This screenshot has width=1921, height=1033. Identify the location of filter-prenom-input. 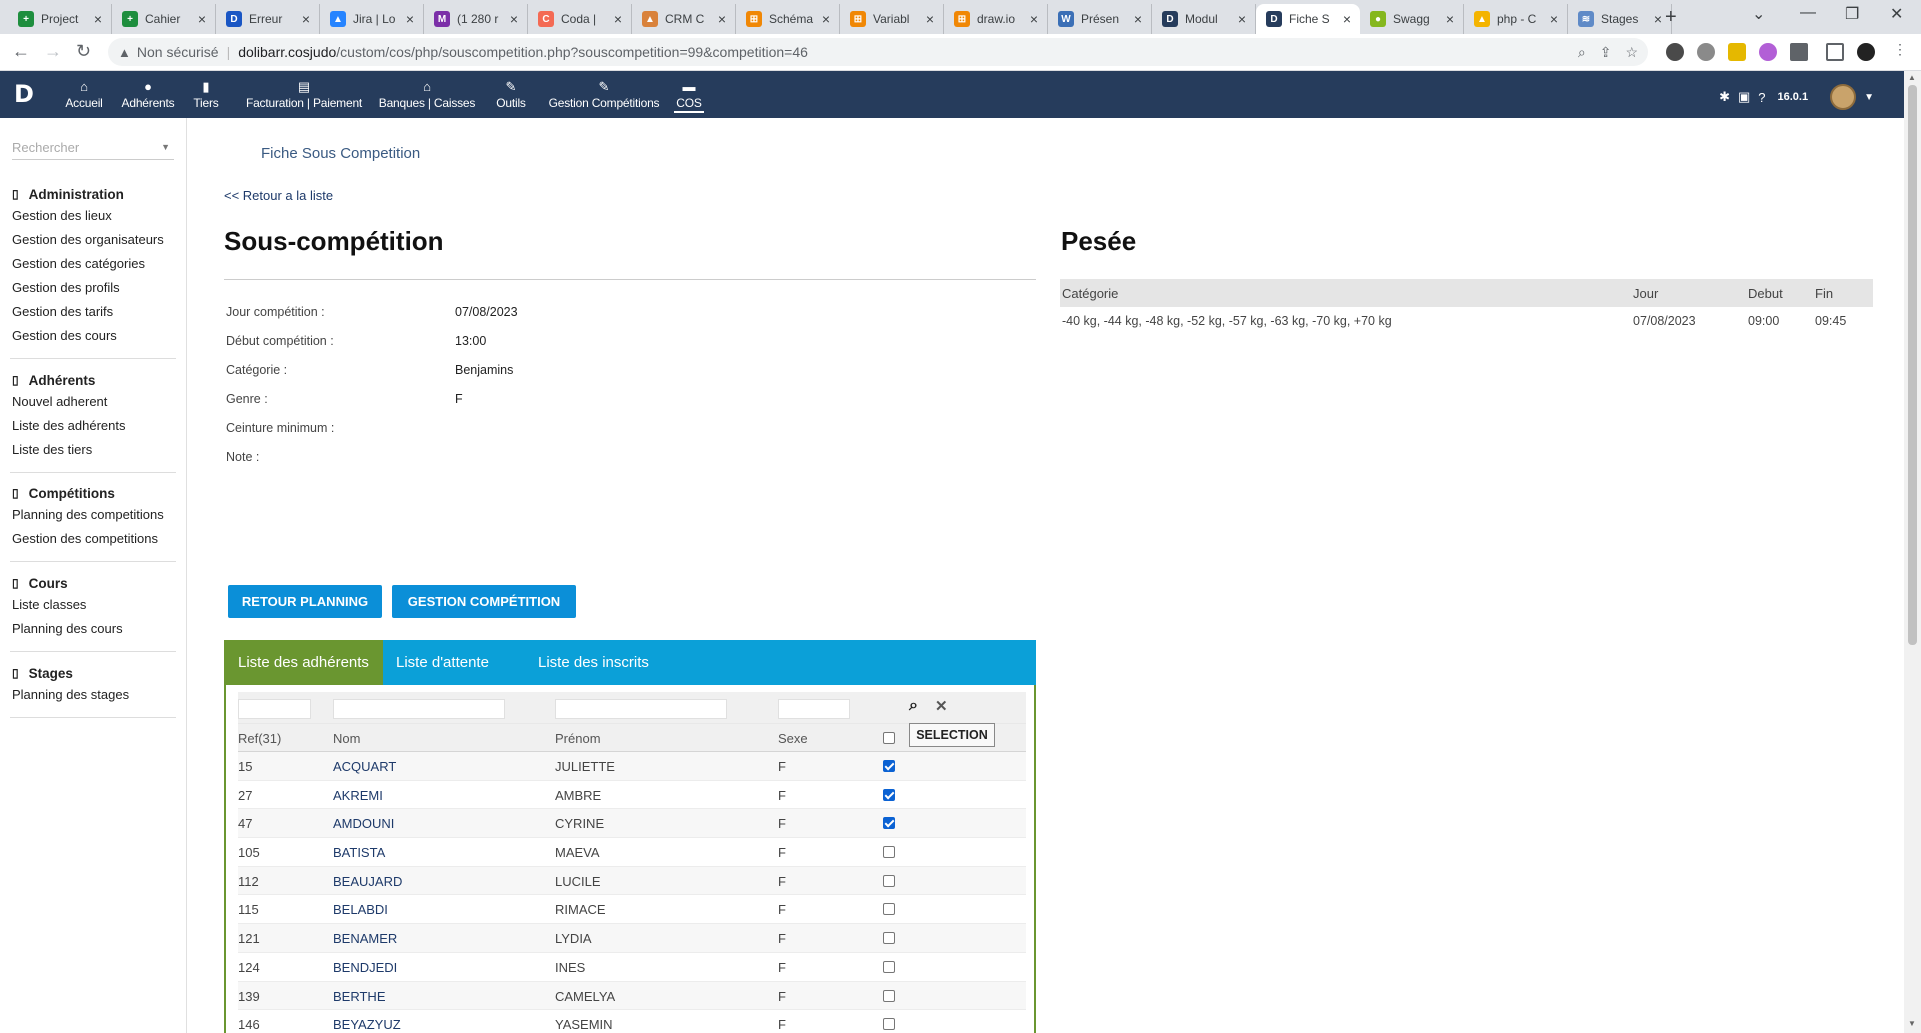
(641, 709).